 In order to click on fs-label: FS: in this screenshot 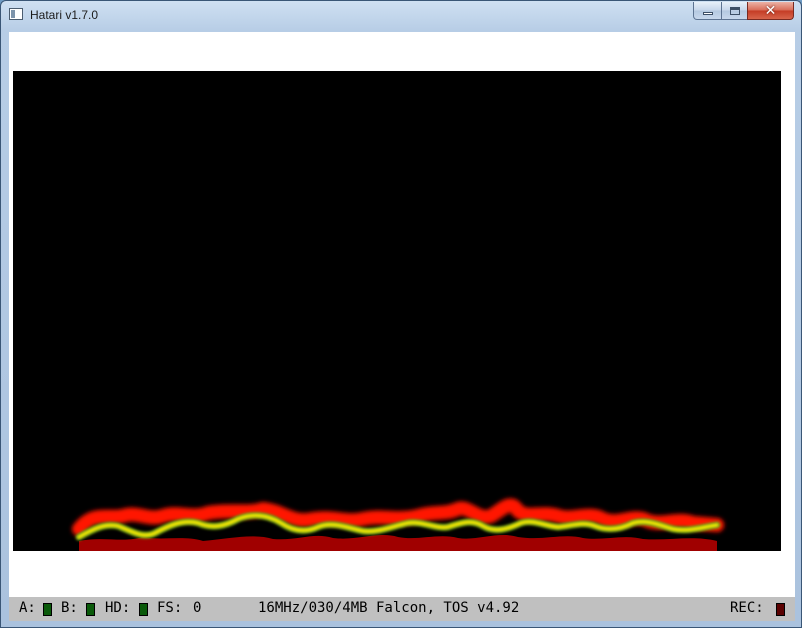, I will do `click(170, 608)`.